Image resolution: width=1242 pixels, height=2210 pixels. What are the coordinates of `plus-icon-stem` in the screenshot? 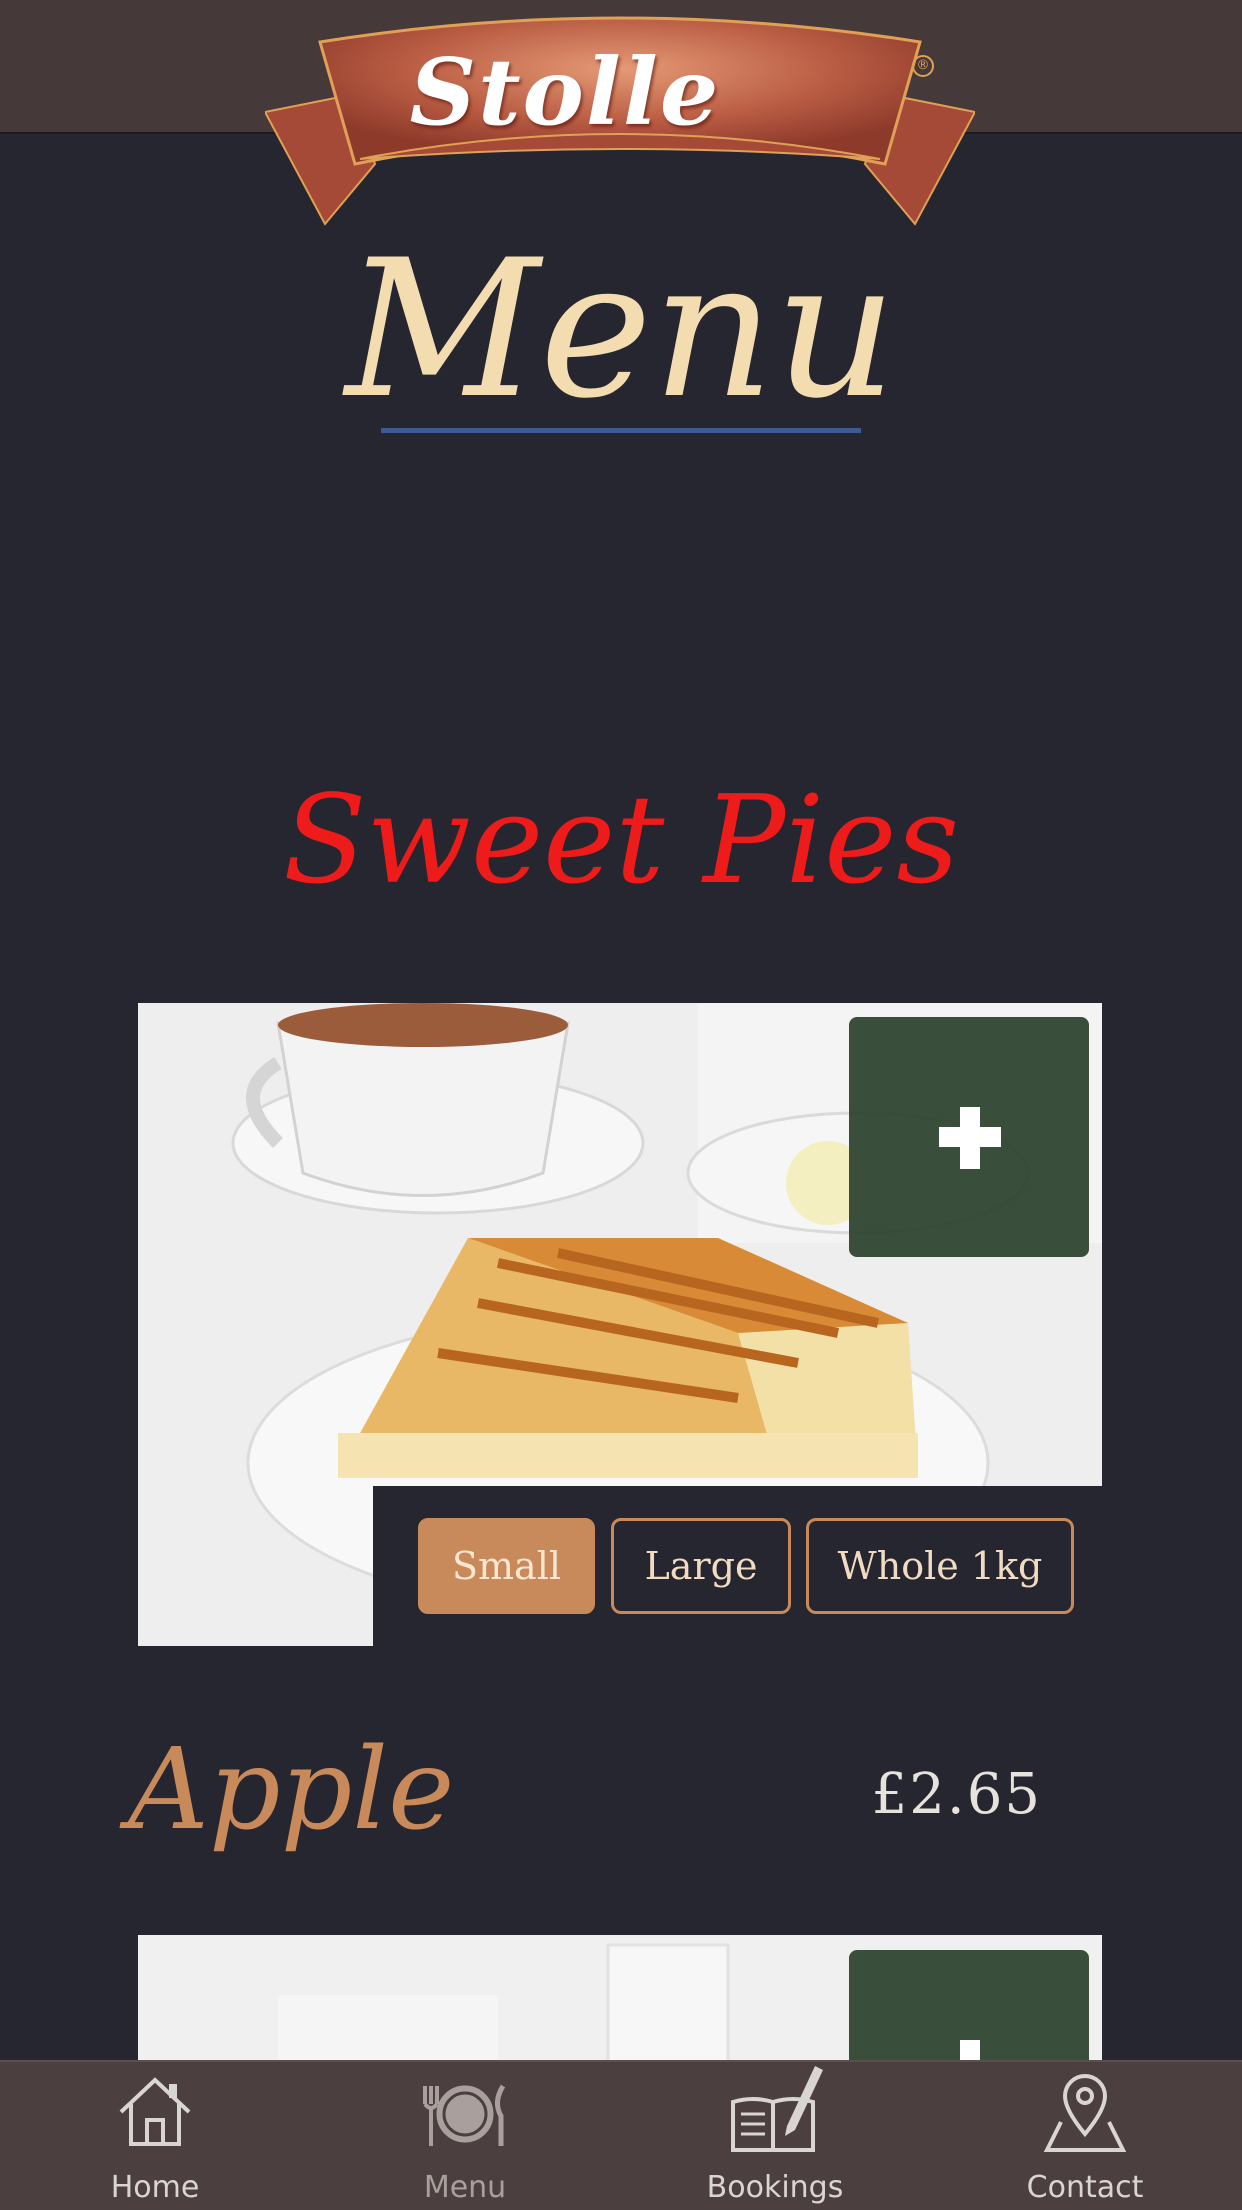 It's located at (970, 1138).